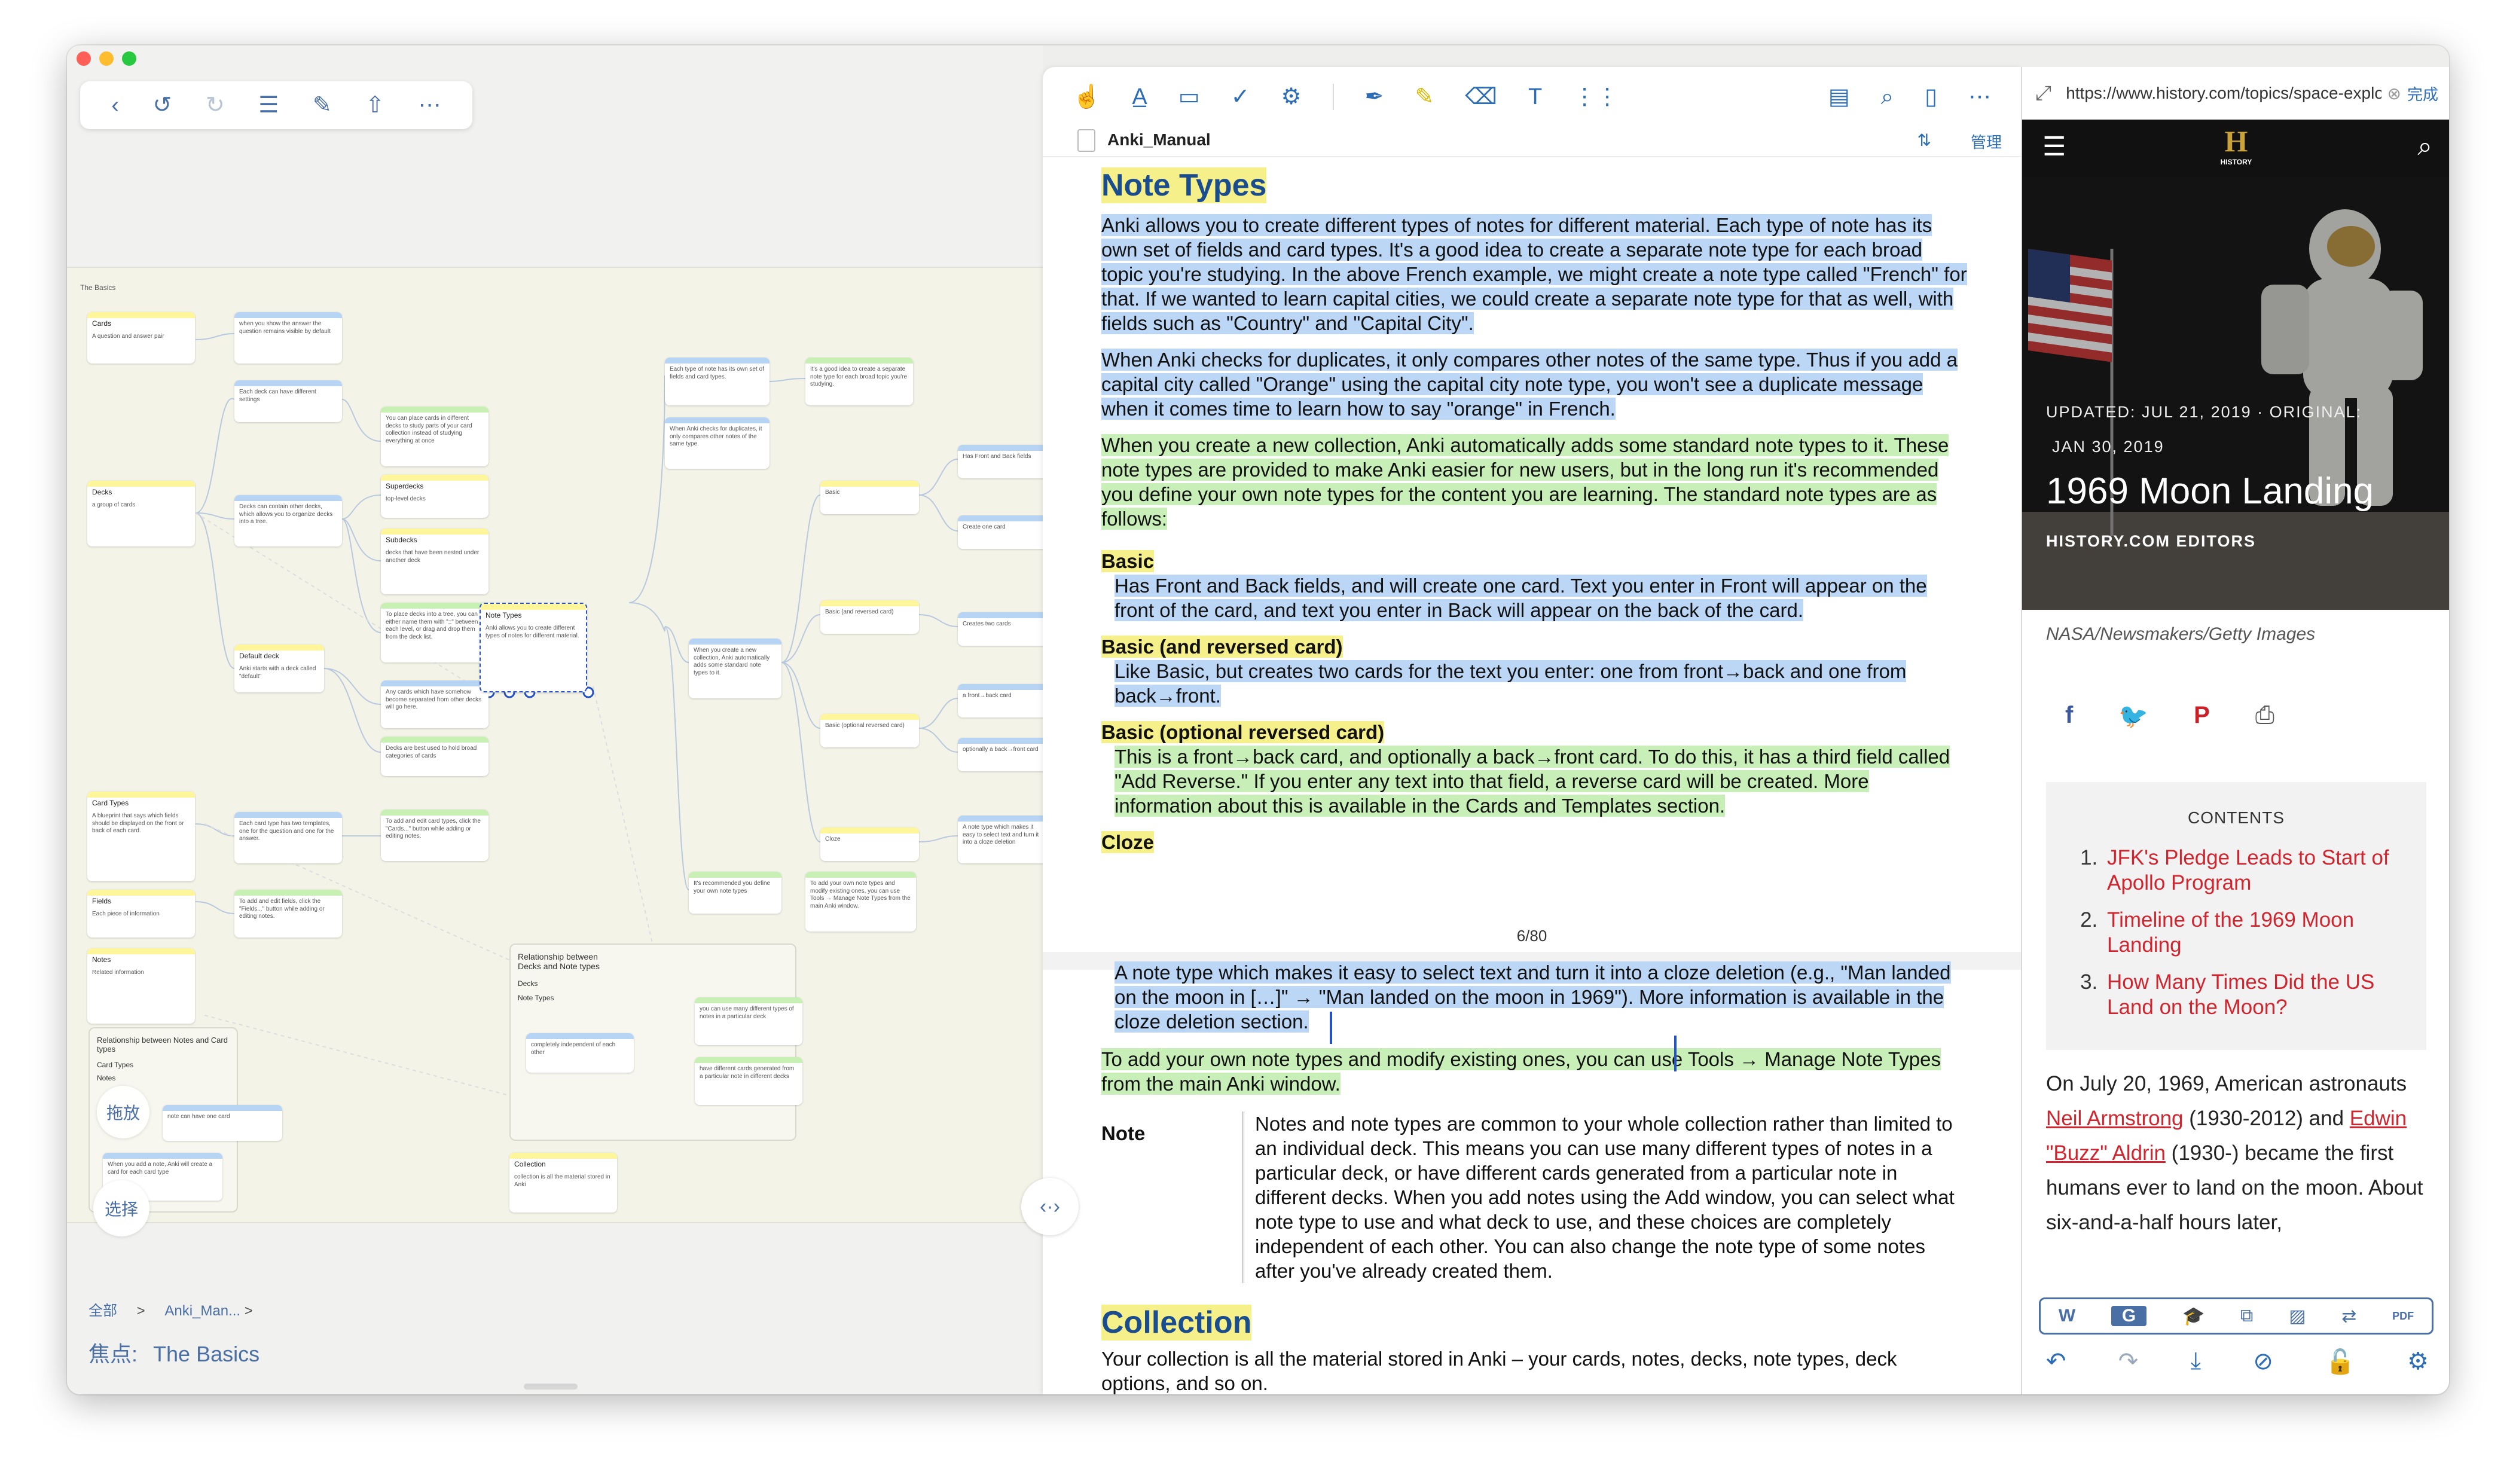 Image resolution: width=2516 pixels, height=1484 pixels. What do you see at coordinates (2056, 1362) in the screenshot?
I see `back-icon: ↶` at bounding box center [2056, 1362].